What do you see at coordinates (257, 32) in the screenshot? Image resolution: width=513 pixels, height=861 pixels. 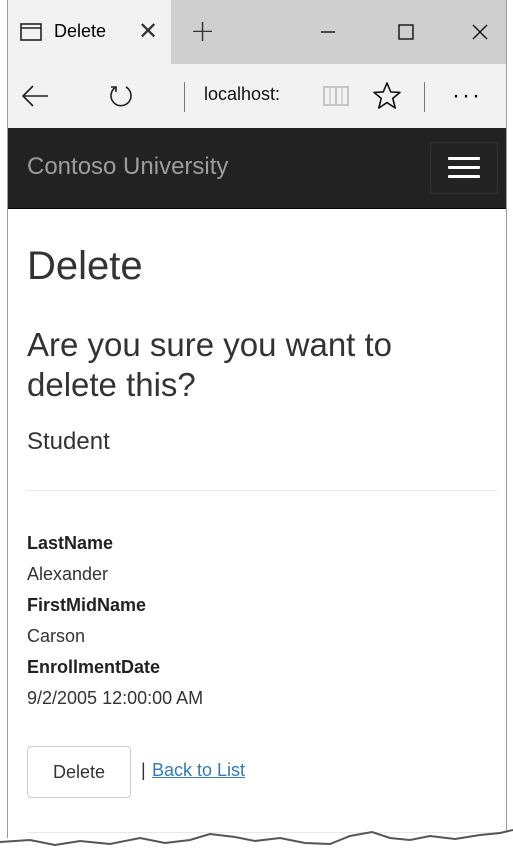 I see `tab-strip: Delete ✕ +` at bounding box center [257, 32].